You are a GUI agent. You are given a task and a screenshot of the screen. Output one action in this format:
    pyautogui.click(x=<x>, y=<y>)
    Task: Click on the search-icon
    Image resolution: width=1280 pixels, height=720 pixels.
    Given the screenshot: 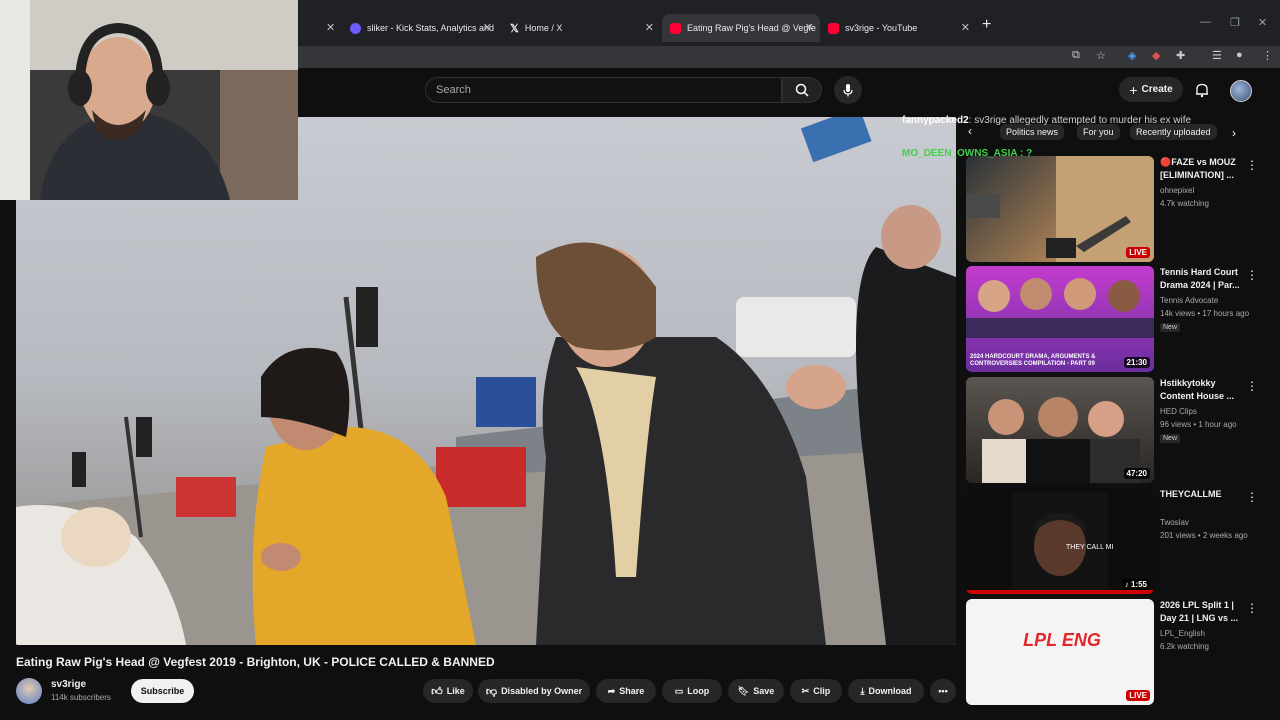 What is the action you would take?
    pyautogui.click(x=802, y=90)
    